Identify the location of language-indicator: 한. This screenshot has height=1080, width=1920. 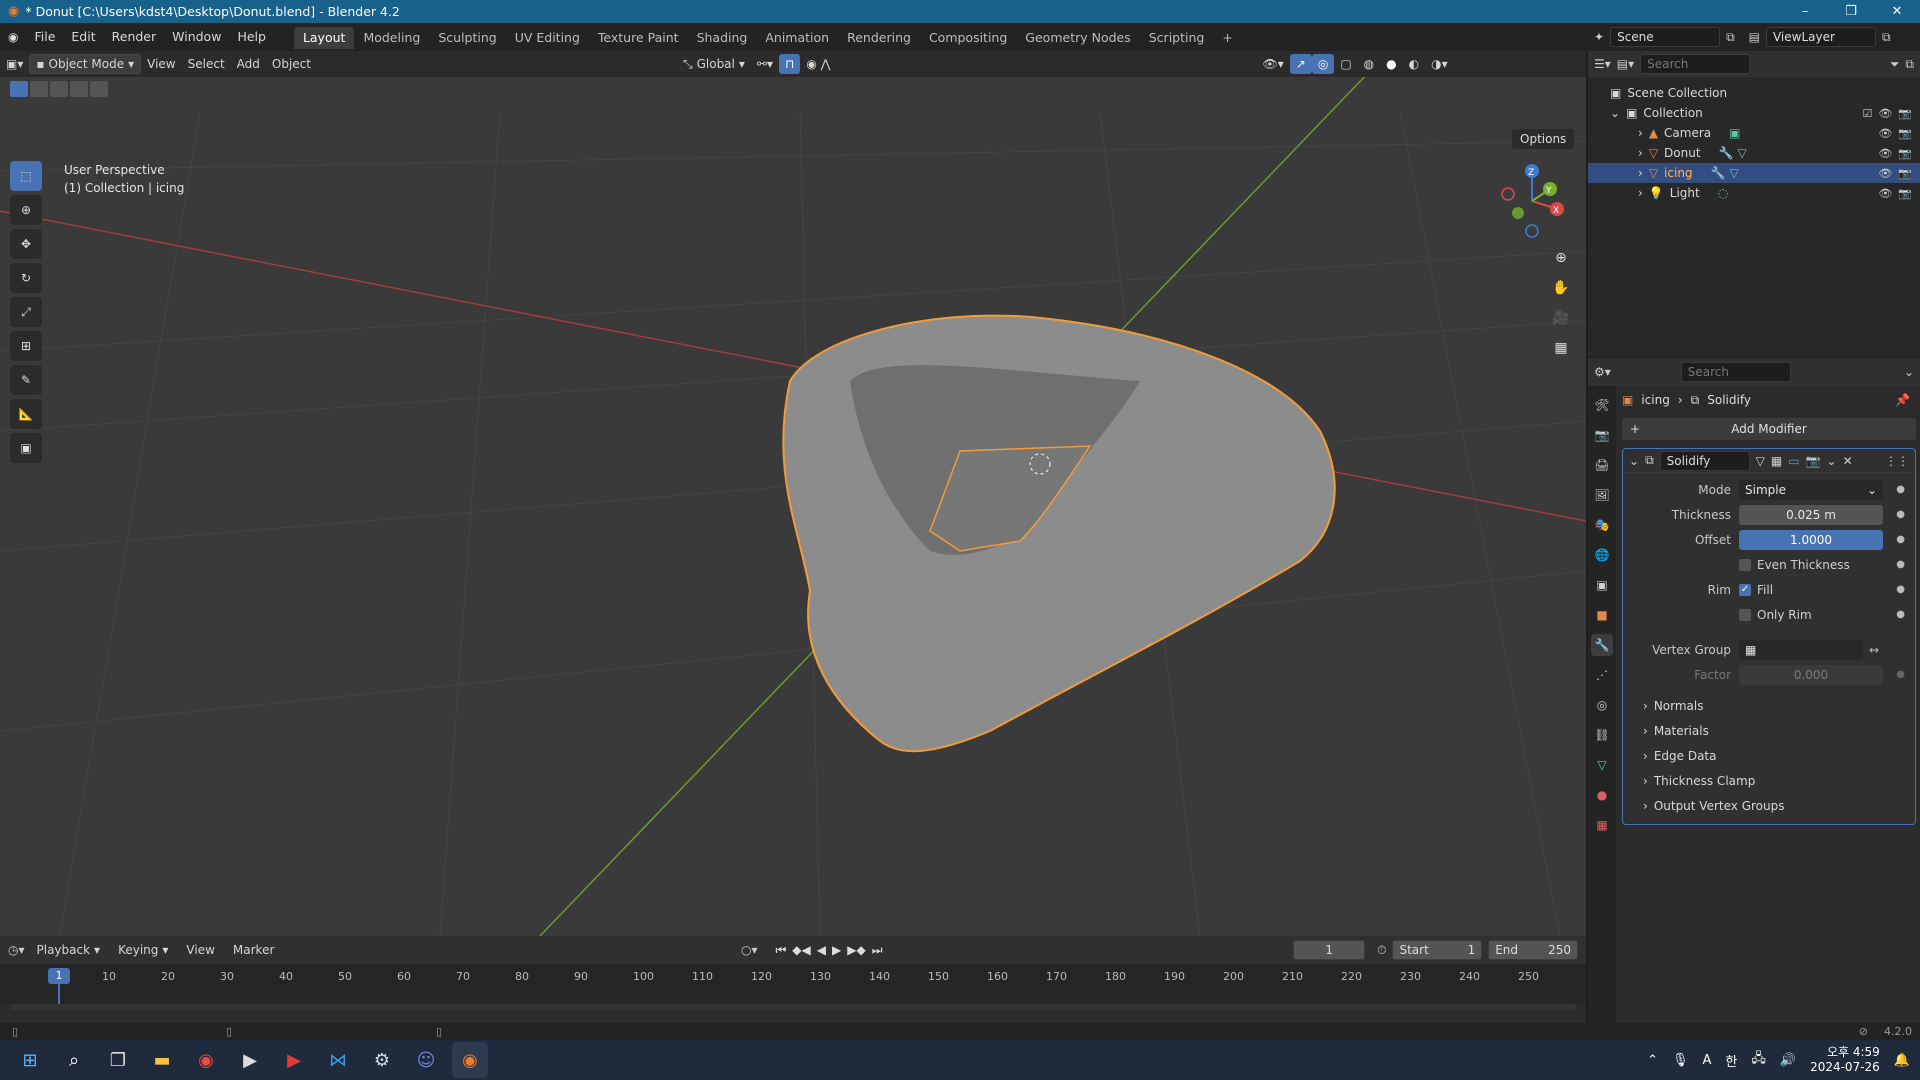
(1731, 1060).